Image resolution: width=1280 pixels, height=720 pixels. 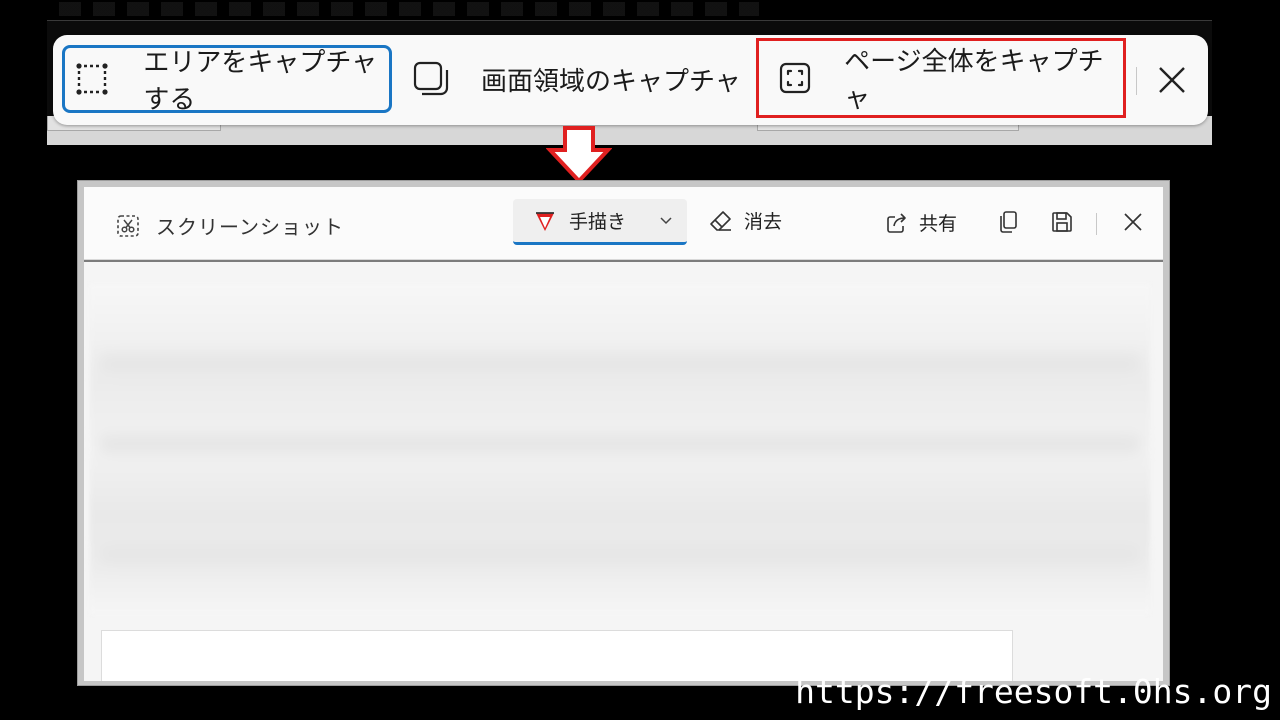 What do you see at coordinates (128, 225) in the screenshot?
I see `screenshot-icon` at bounding box center [128, 225].